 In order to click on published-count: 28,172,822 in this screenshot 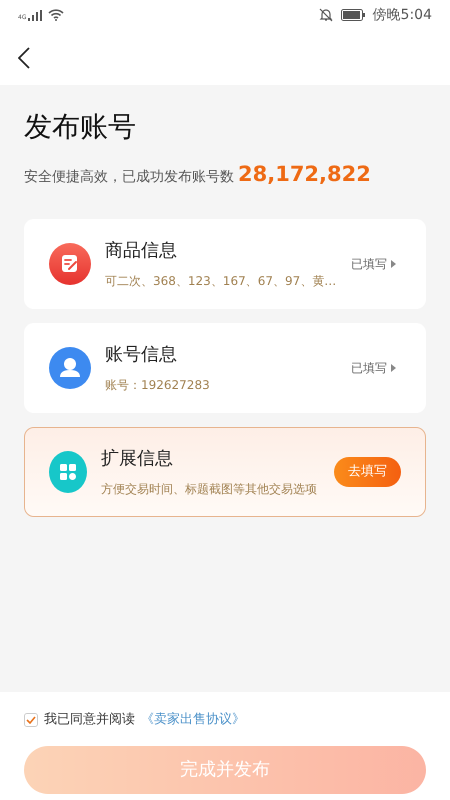, I will do `click(304, 174)`.